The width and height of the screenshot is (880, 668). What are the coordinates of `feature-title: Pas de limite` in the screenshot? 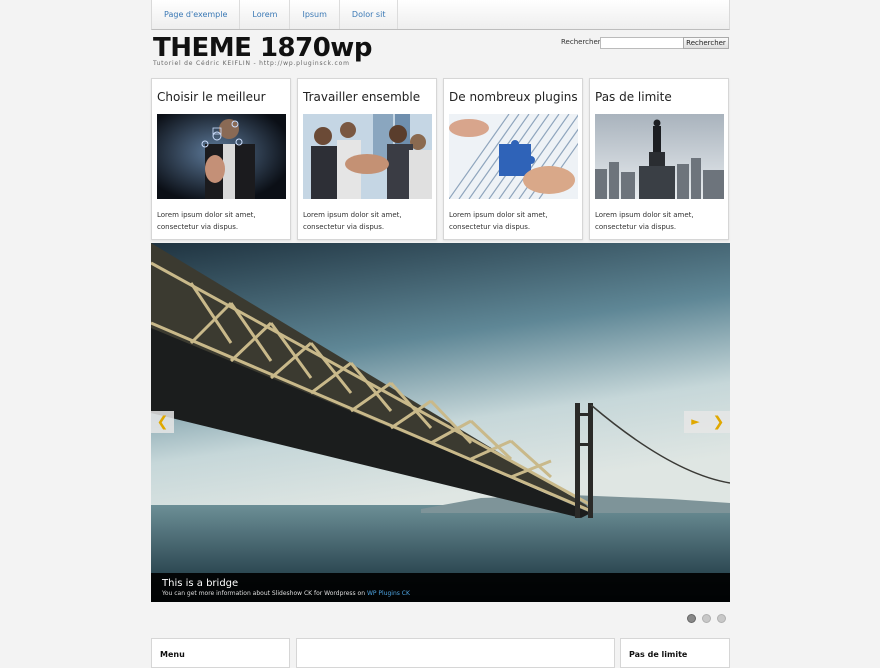 It's located at (633, 97).